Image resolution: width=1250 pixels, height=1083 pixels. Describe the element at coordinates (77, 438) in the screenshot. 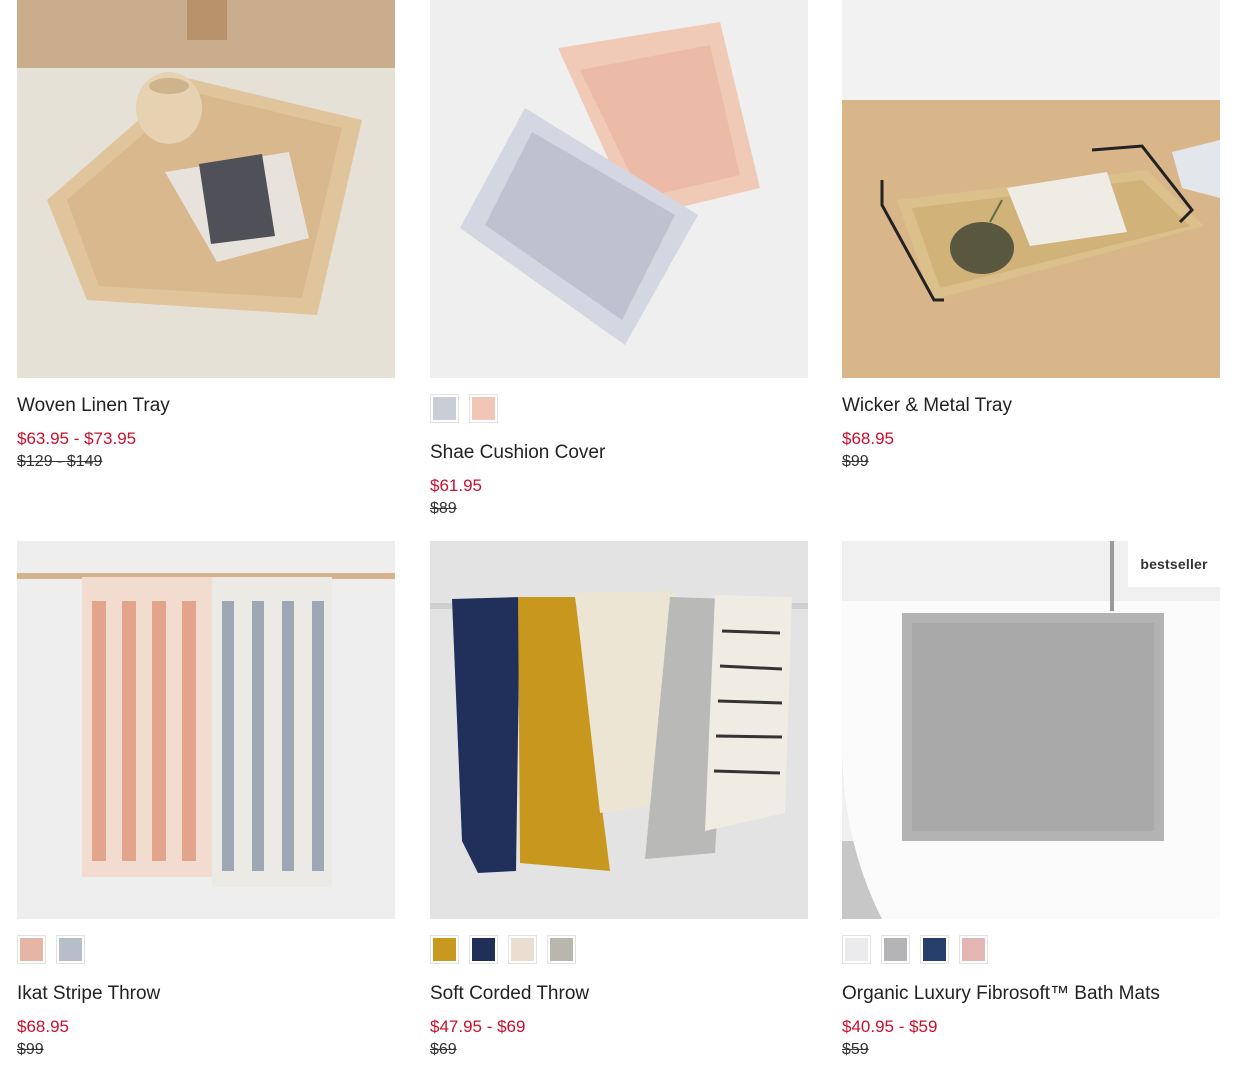

I see `sale-price: $63.95 - $73.95` at that location.